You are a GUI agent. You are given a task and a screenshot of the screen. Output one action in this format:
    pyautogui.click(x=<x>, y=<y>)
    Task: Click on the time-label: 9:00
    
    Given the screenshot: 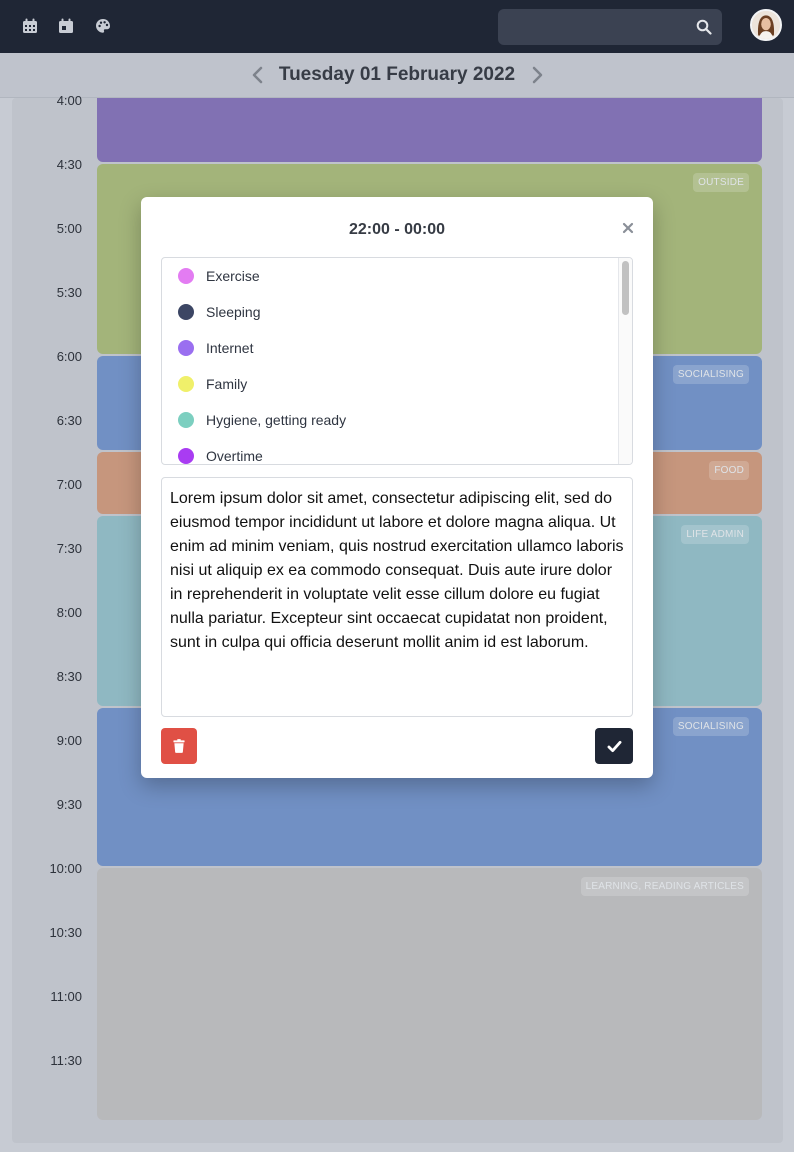 What is the action you would take?
    pyautogui.click(x=69, y=740)
    